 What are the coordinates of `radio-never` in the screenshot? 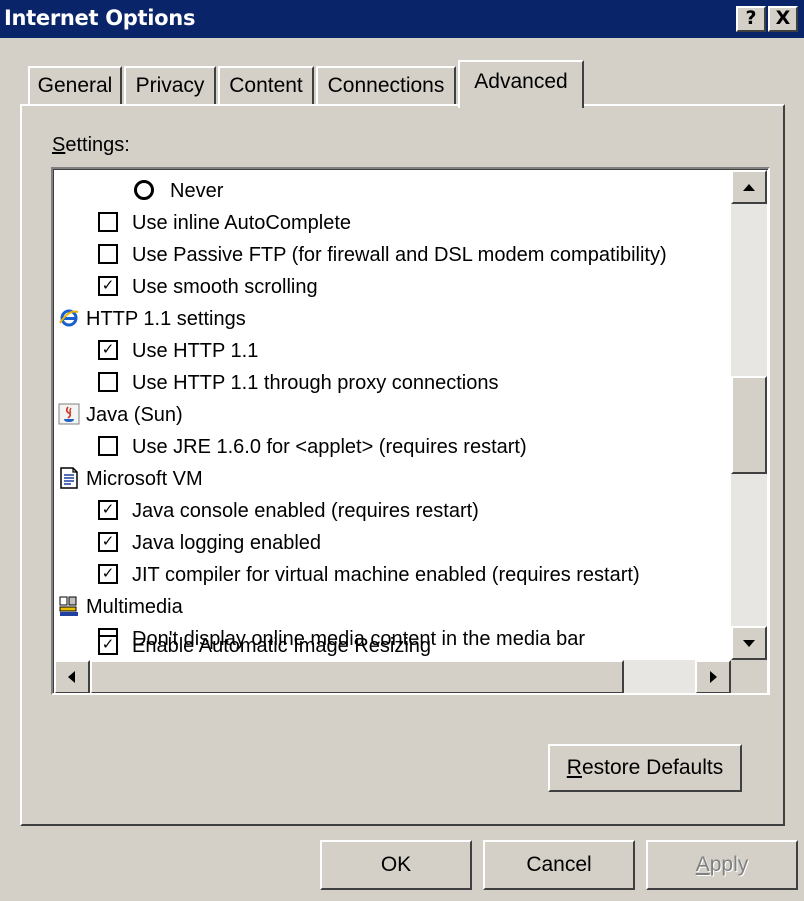 It's located at (144, 189).